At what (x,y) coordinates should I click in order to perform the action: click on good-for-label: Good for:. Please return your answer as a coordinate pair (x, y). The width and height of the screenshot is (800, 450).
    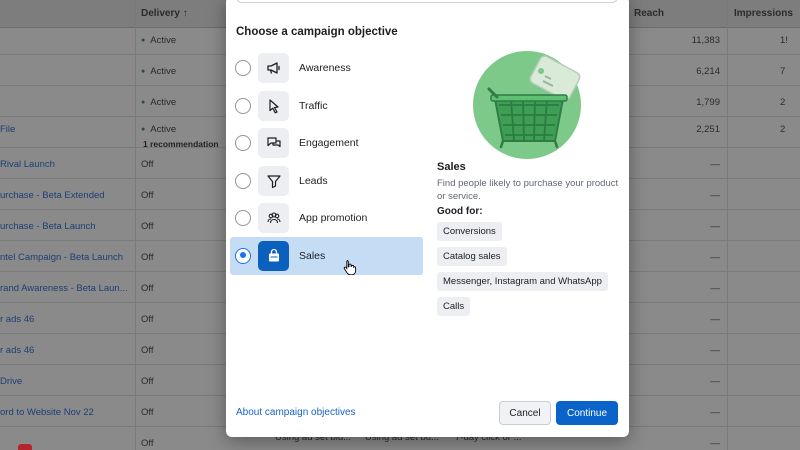
    Looking at the image, I should click on (460, 211).